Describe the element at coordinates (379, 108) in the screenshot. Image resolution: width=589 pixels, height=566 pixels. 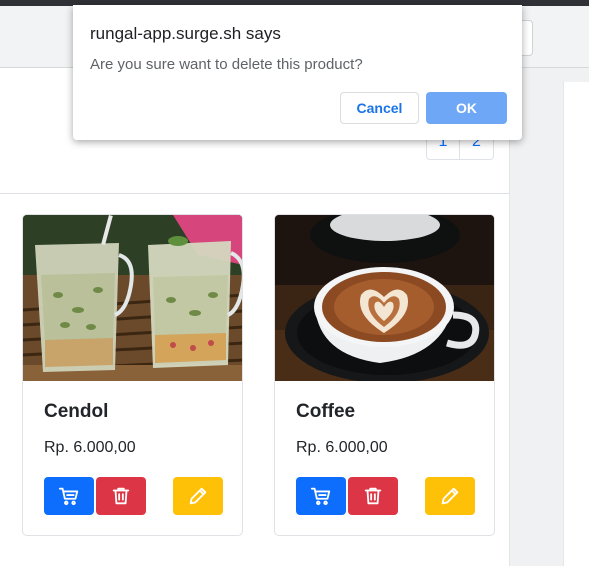
I see `cancel-button: Cancel` at that location.